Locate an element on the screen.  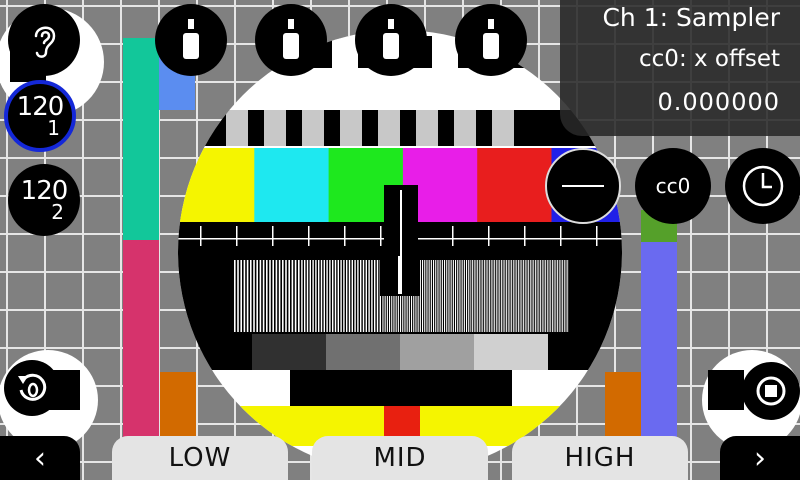
tab-label: LOW is located at coordinates (200, 458).